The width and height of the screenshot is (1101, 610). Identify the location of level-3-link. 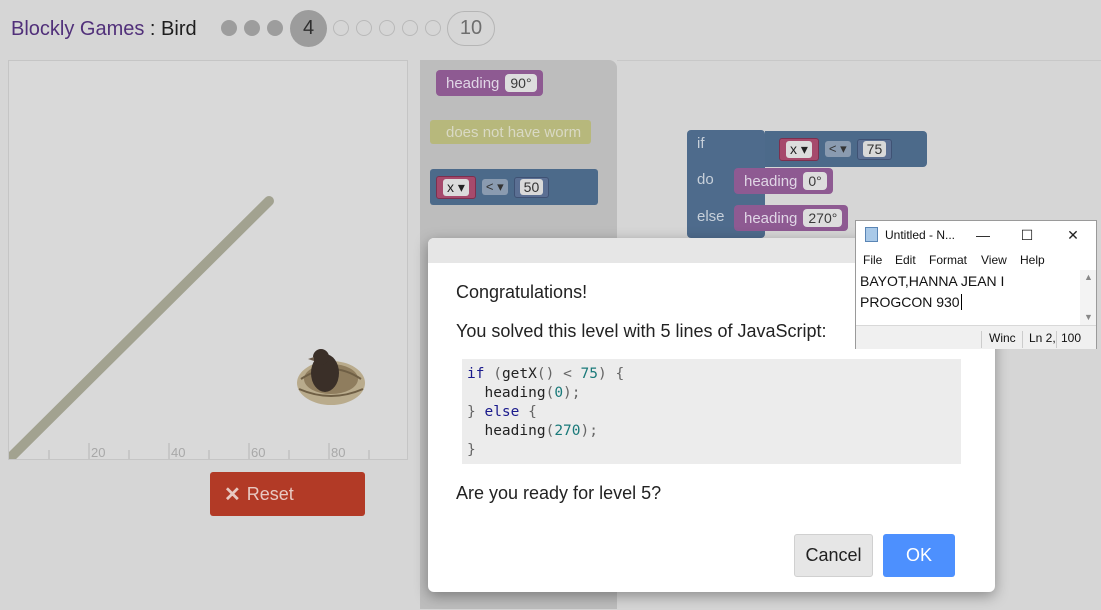
(275, 28).